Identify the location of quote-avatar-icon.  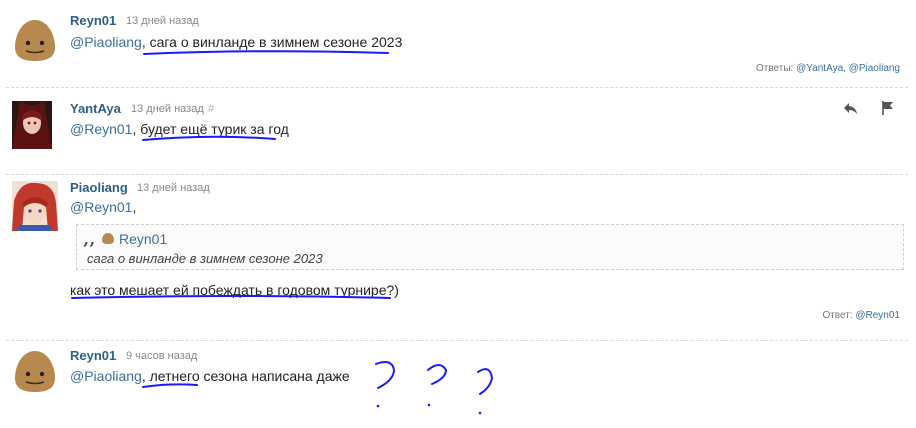
(108, 238).